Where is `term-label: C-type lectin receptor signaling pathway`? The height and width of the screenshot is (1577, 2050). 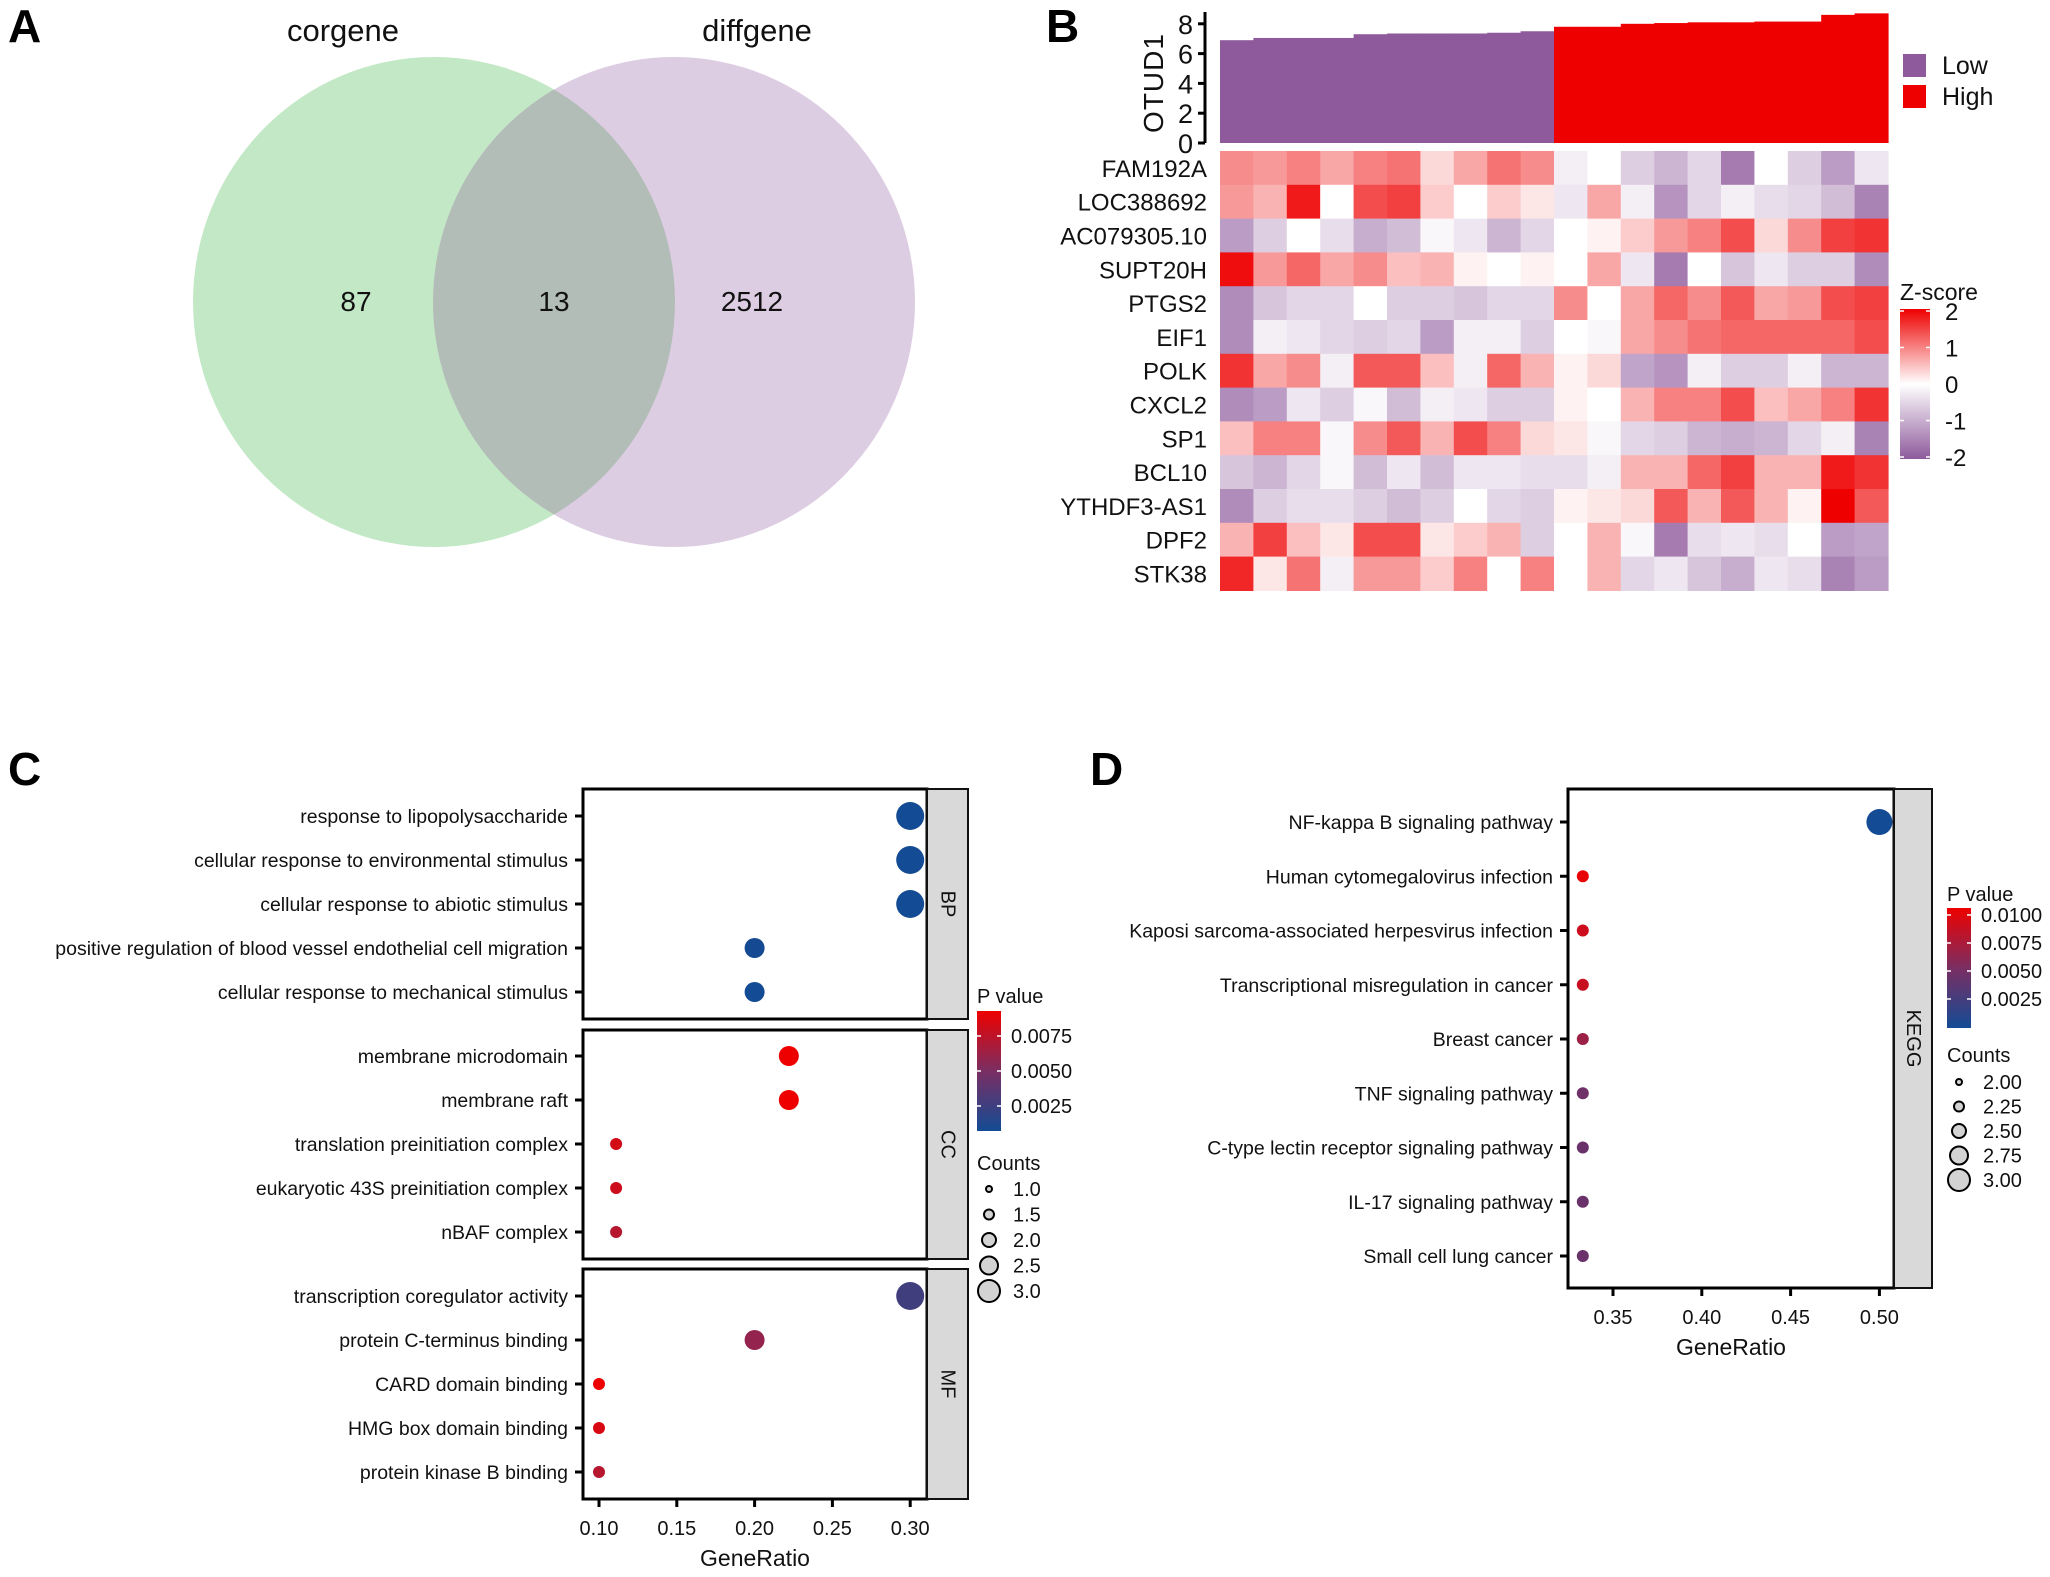 term-label: C-type lectin receptor signaling pathway is located at coordinates (1380, 1149).